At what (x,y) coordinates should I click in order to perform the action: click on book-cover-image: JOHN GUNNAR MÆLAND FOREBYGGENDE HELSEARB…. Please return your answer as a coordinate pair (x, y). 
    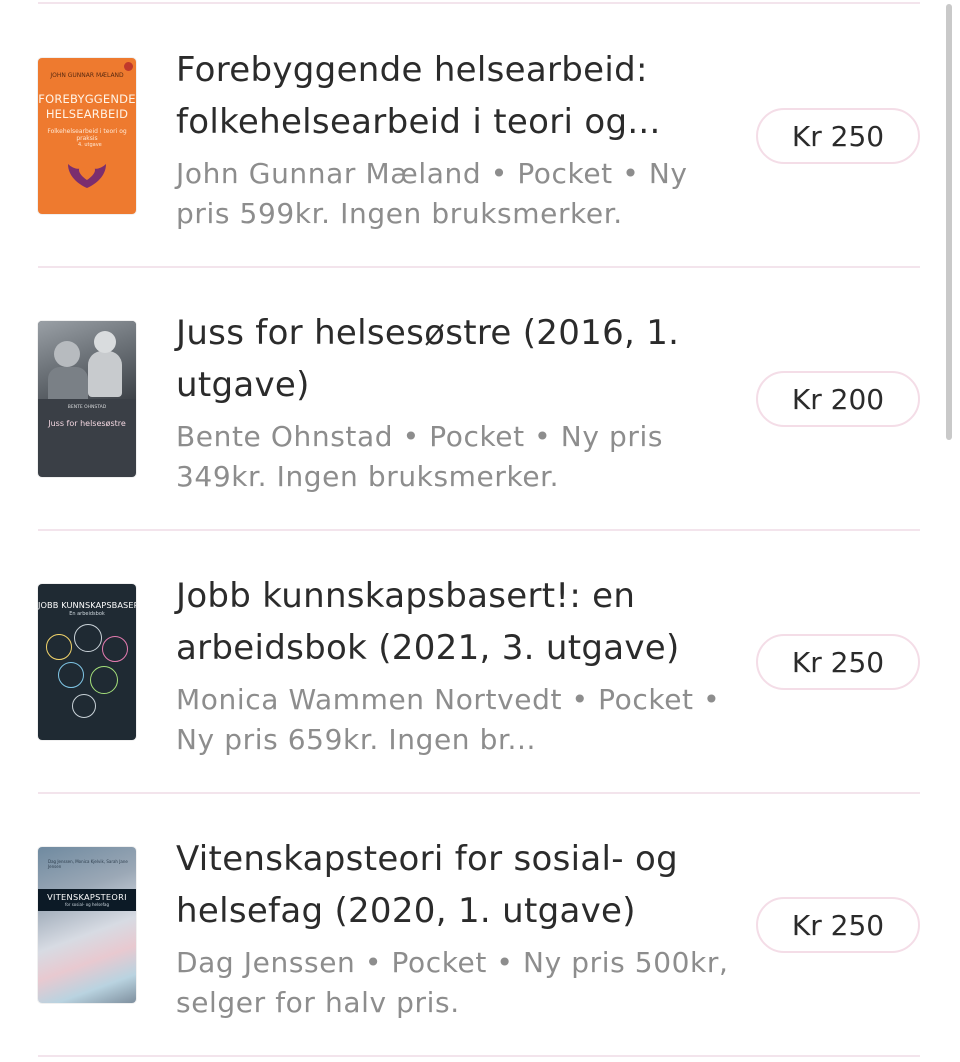
    Looking at the image, I should click on (87, 136).